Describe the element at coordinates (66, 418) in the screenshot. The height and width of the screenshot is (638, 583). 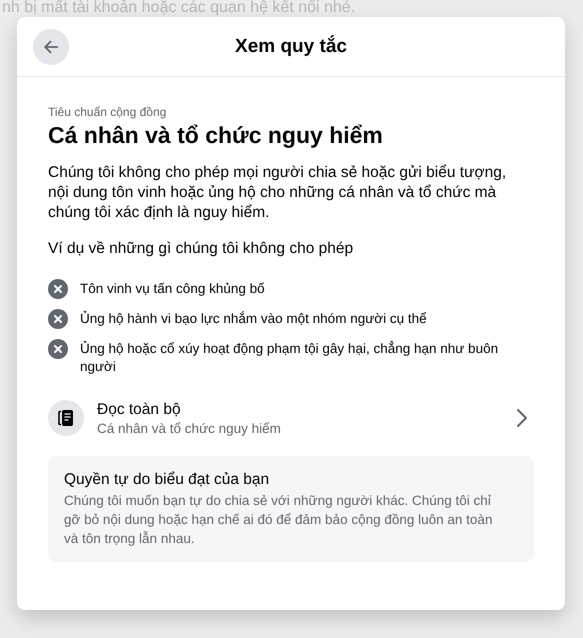
I see `document-icon` at that location.